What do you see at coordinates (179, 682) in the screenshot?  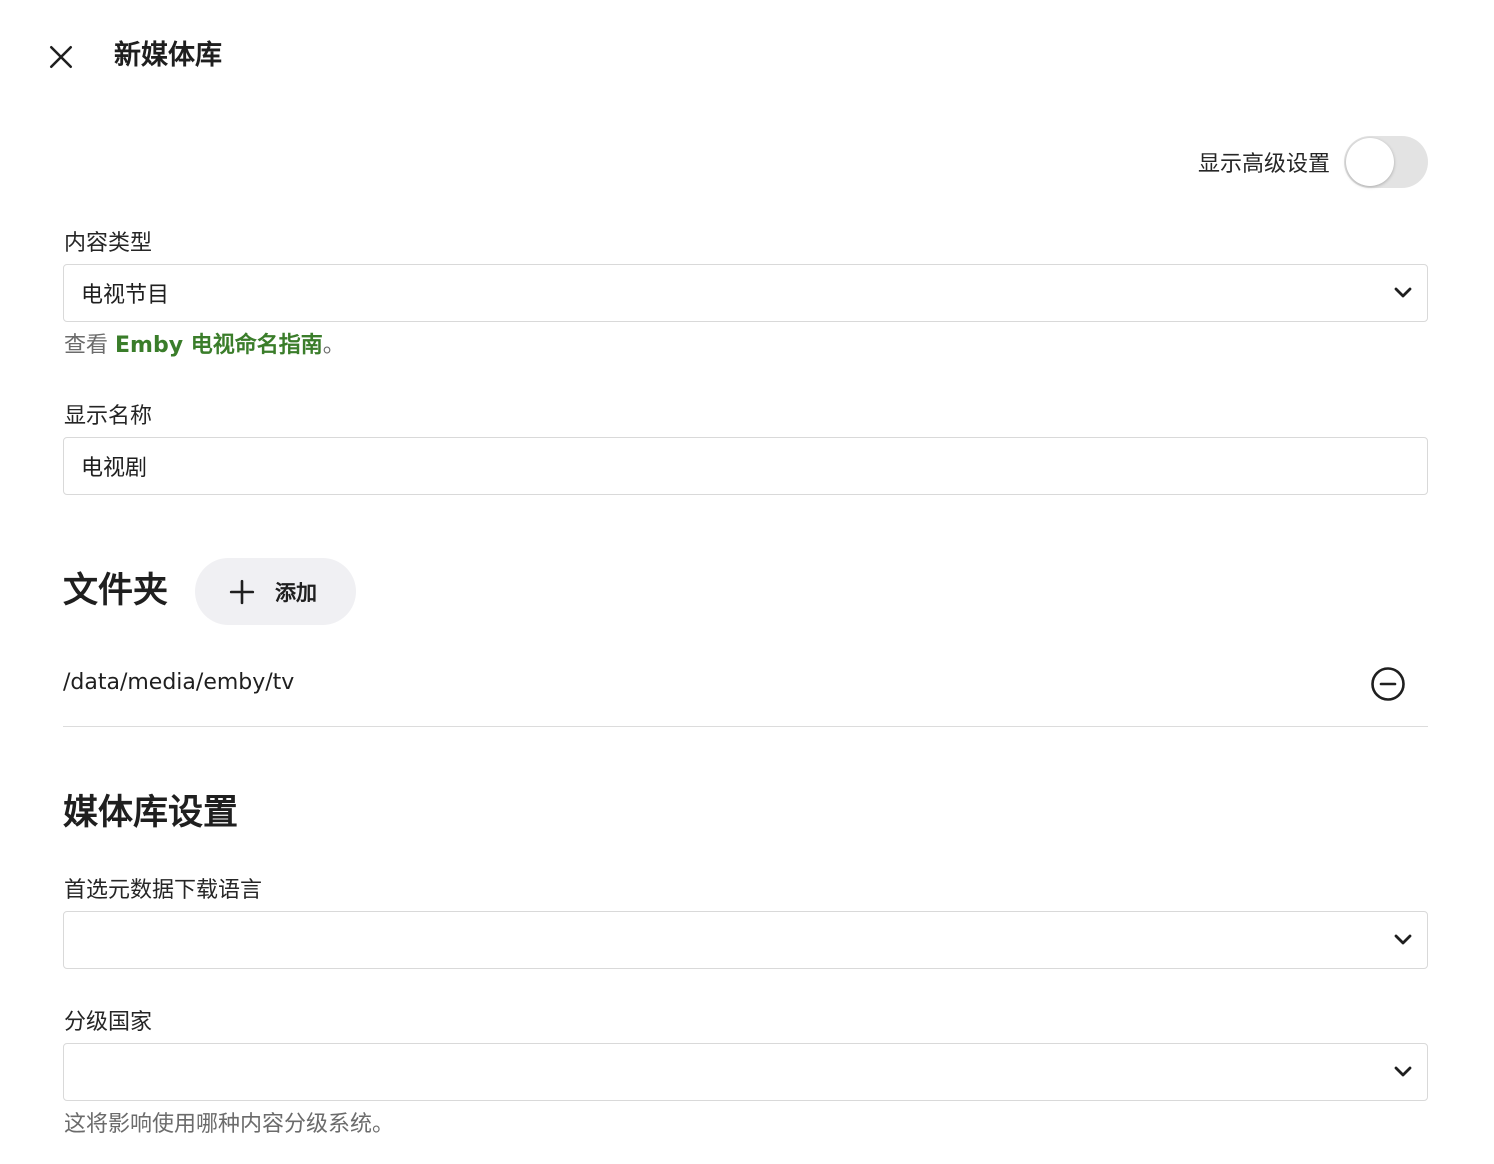 I see `folder-path: /data/media/emby/tv` at bounding box center [179, 682].